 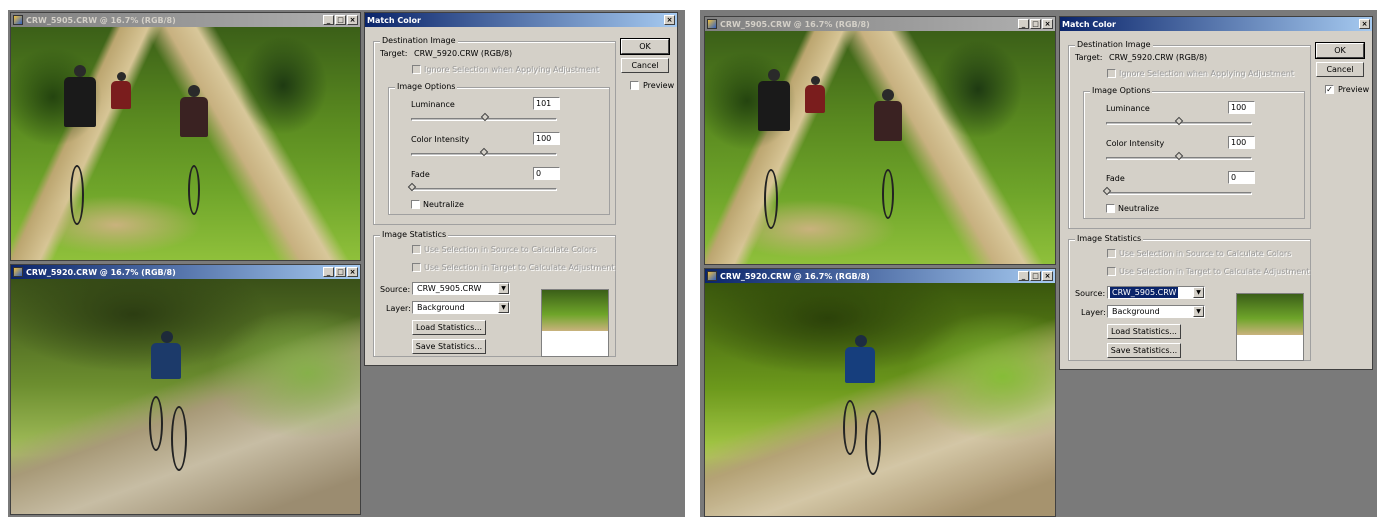 I want to click on target-photo-cyclist, so click(x=185, y=396).